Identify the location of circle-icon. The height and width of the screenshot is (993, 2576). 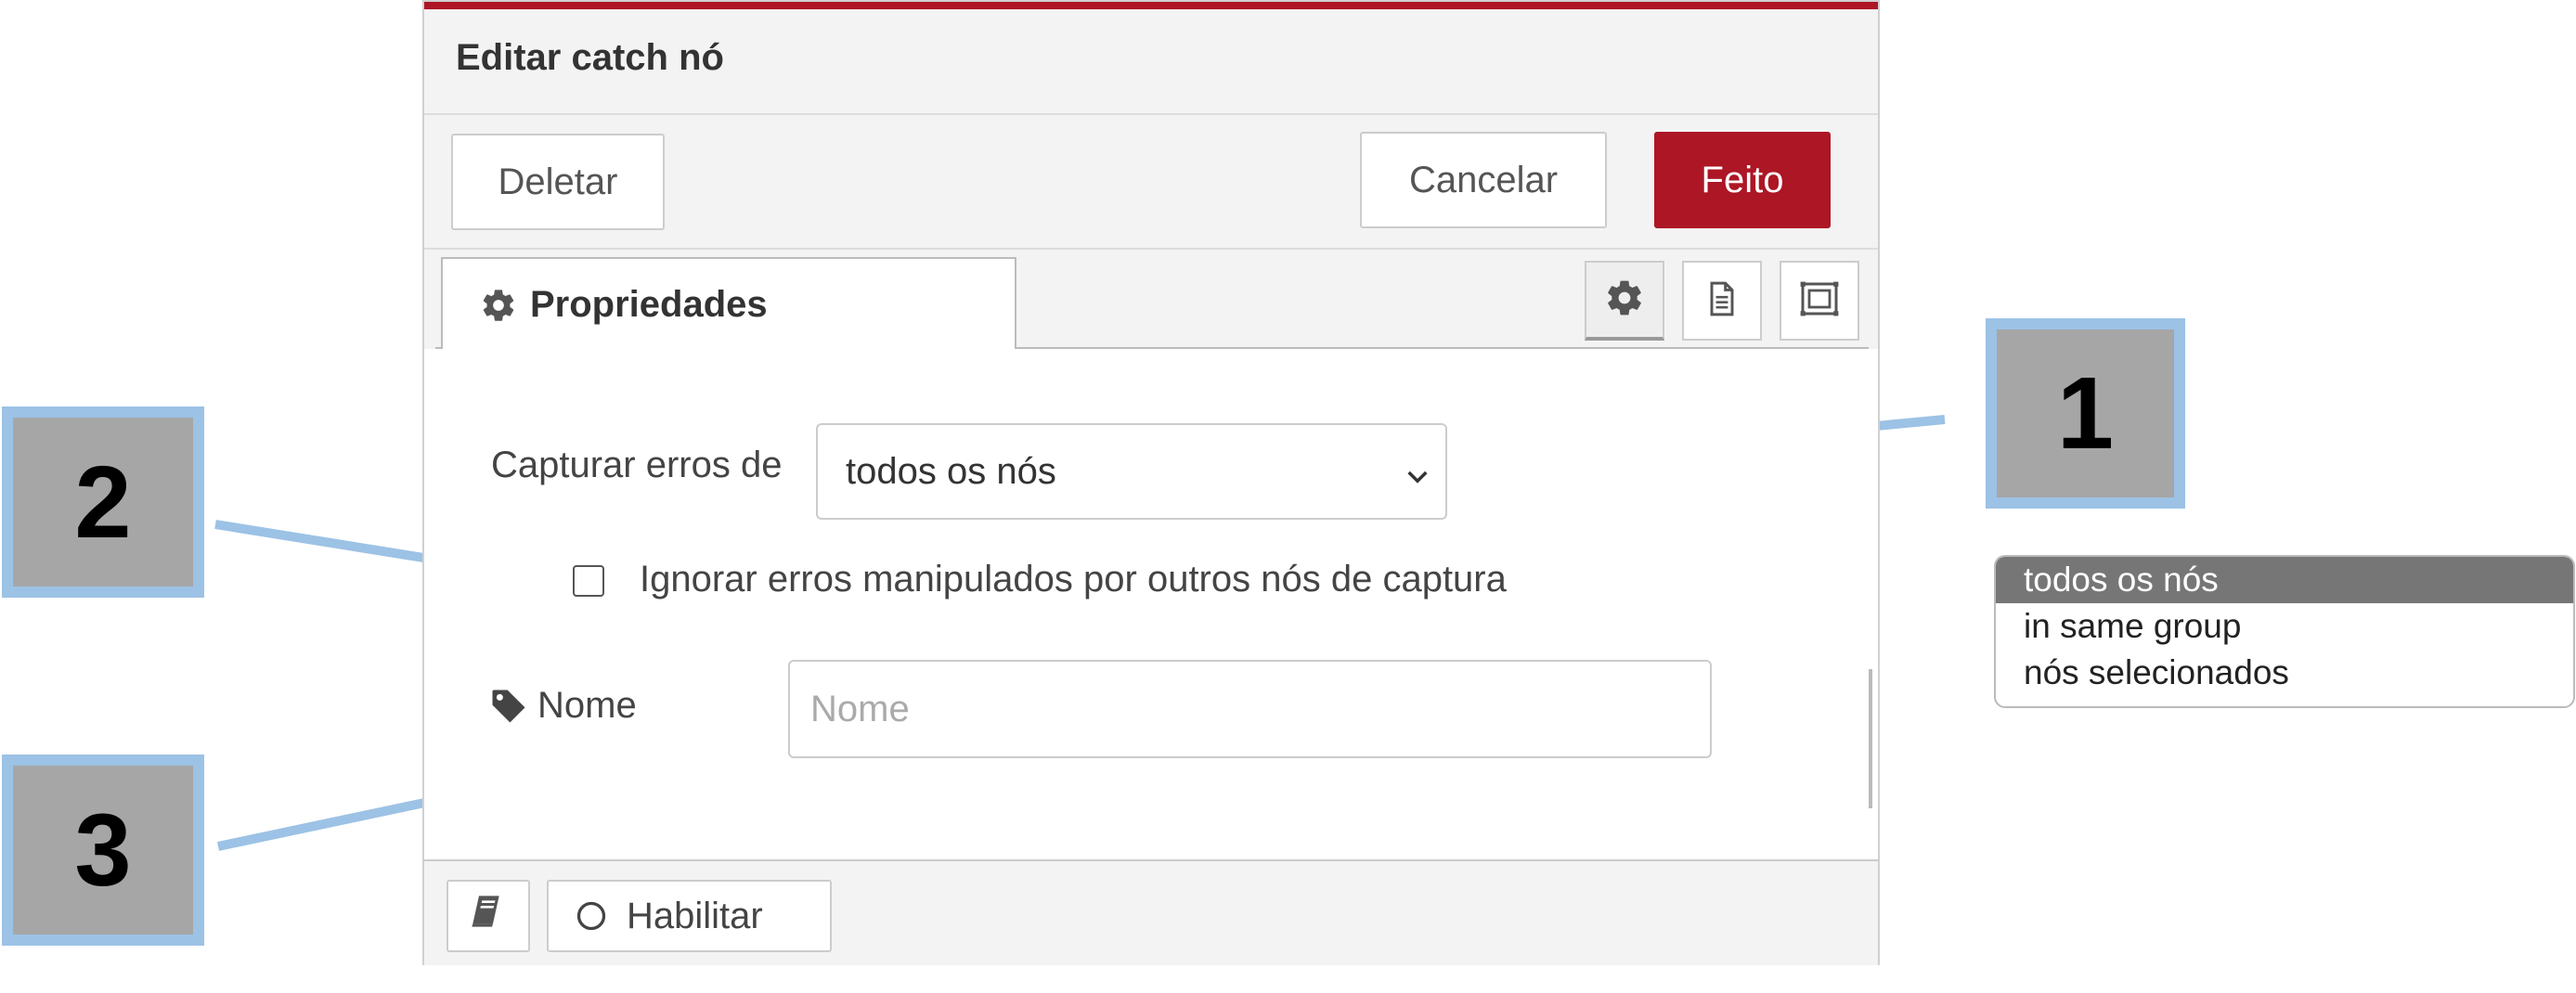
(591, 916).